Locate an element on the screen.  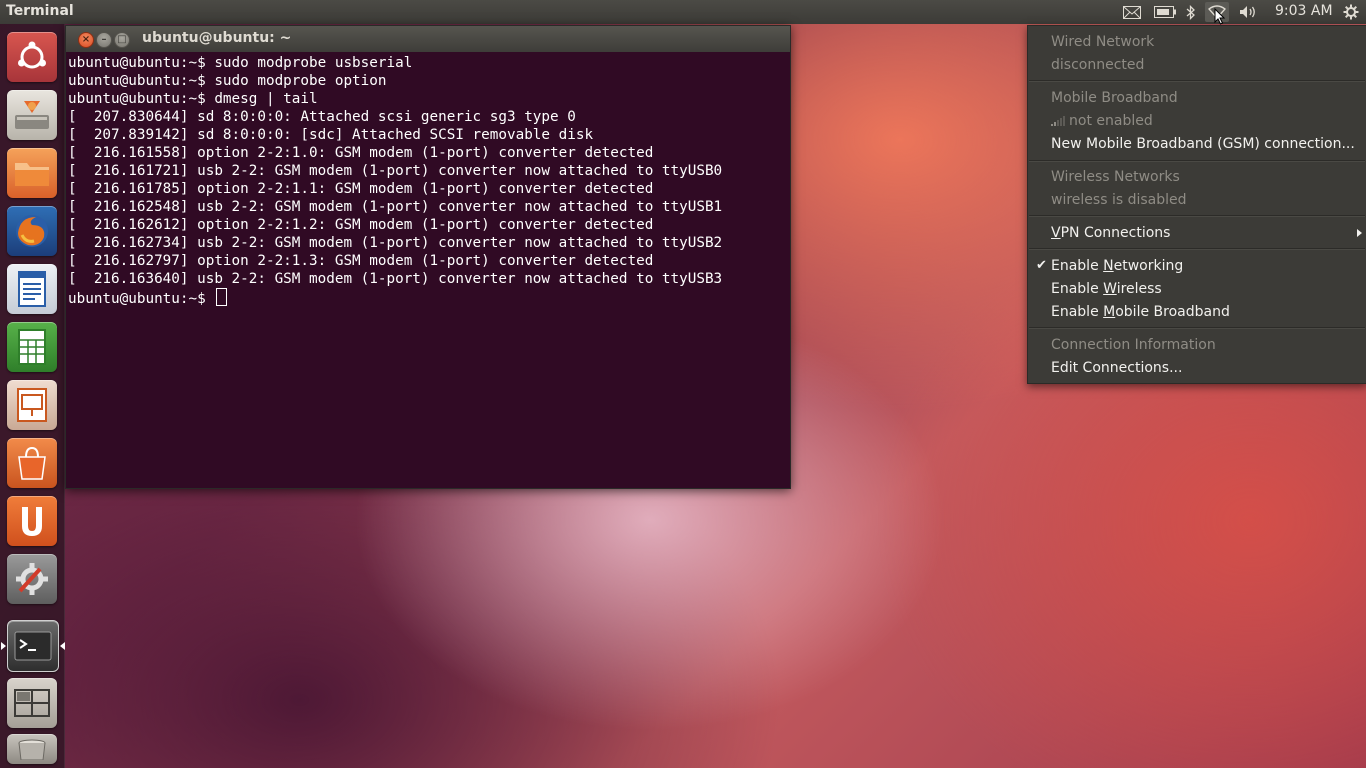
files-folder-icon is located at coordinates (32, 173).